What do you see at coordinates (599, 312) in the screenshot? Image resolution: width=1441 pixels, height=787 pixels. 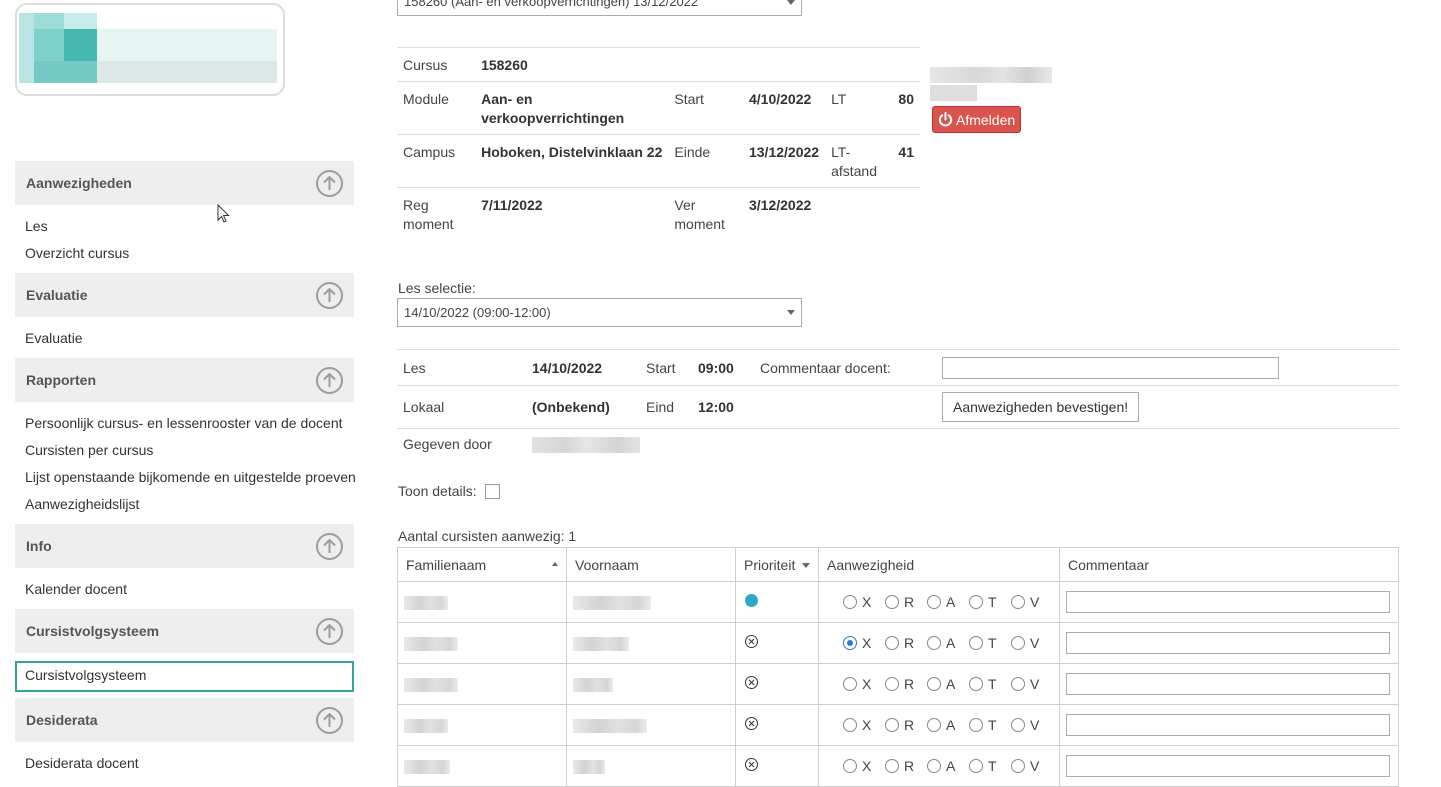 I see `les-select: 14/10/2022 (09:00-12:00)` at bounding box center [599, 312].